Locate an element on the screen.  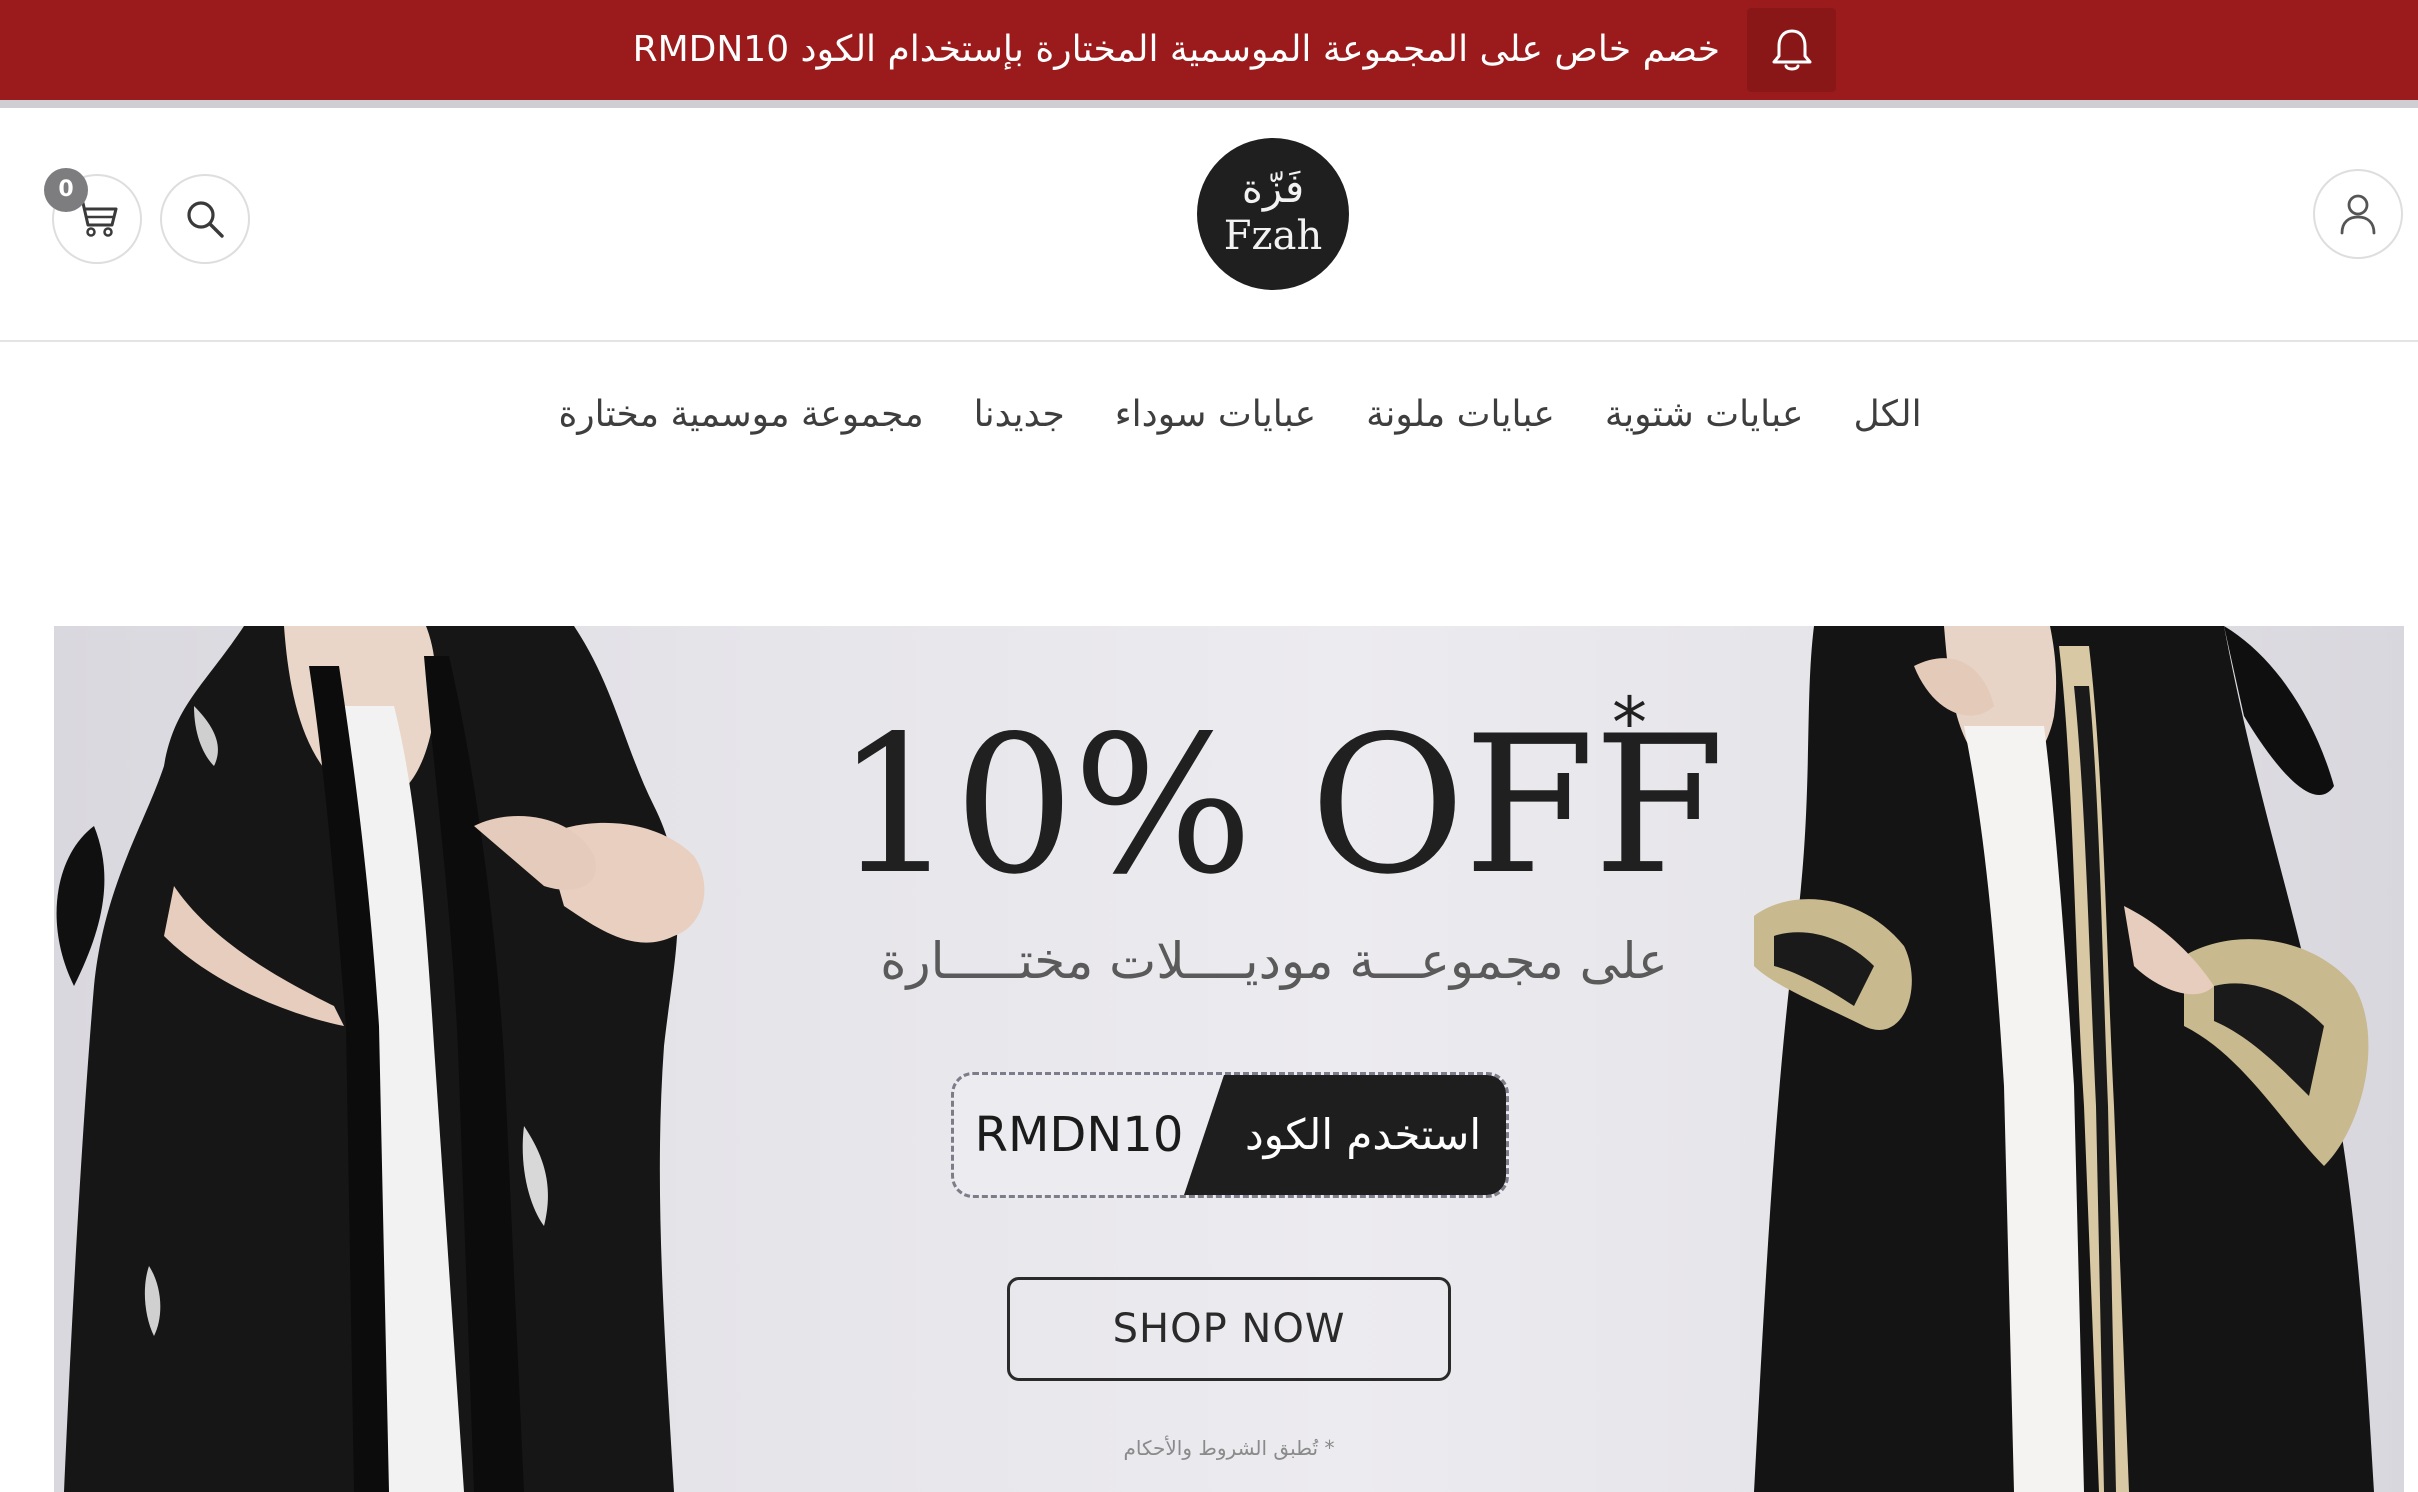
logo-english-text: Fzah is located at coordinates (1273, 236).